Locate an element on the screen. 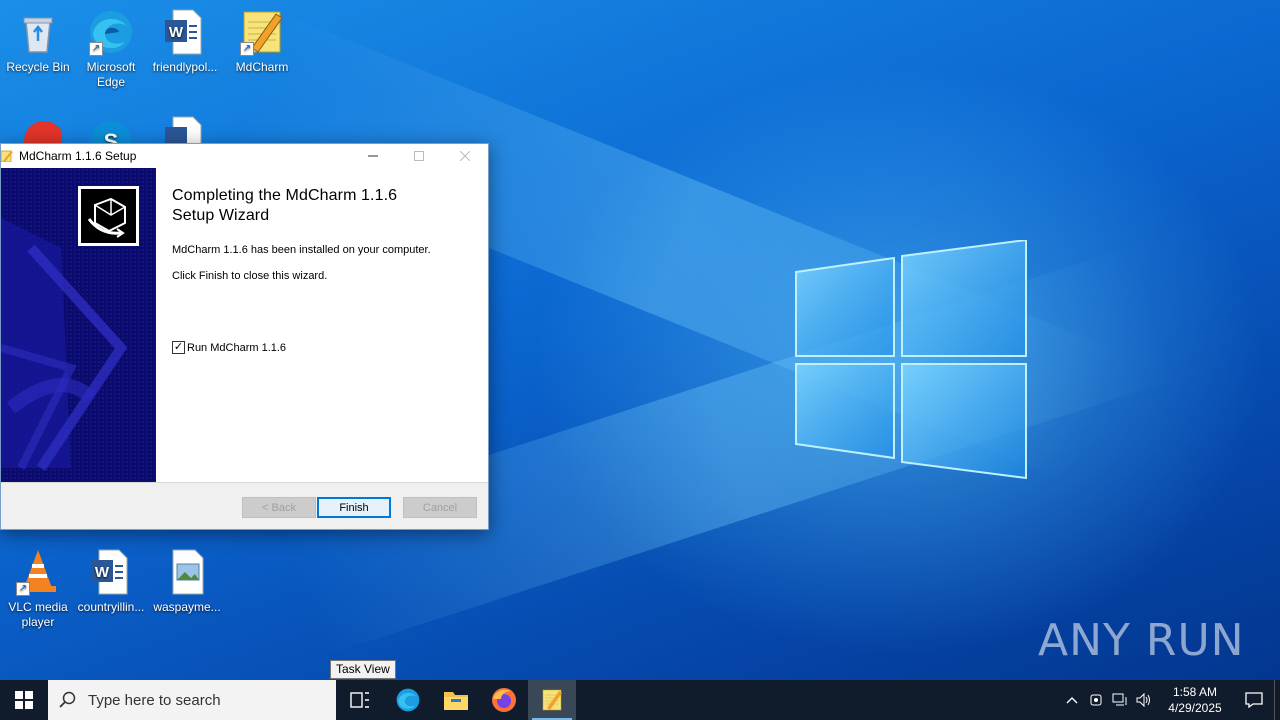 The image size is (1280, 720). mdcharm-notepad-icon: ↗ is located at coordinates (262, 32).